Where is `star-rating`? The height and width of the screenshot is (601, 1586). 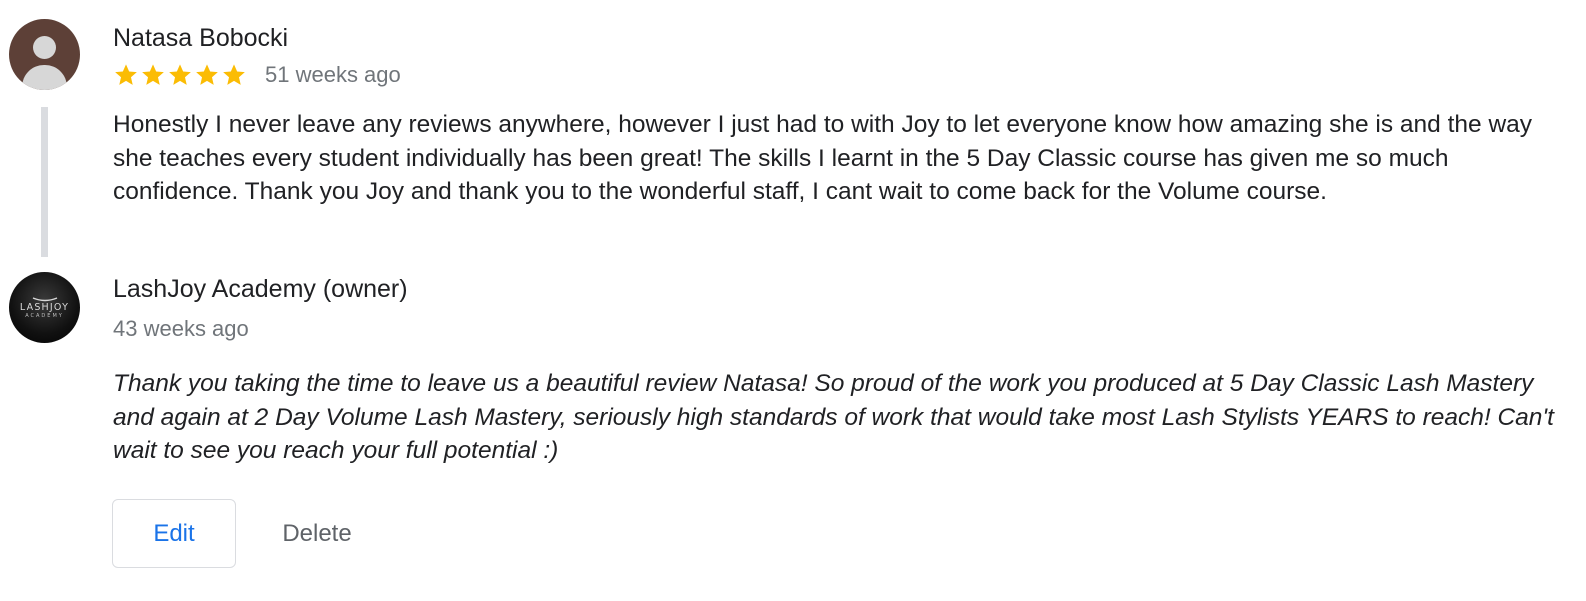 star-rating is located at coordinates (180, 75).